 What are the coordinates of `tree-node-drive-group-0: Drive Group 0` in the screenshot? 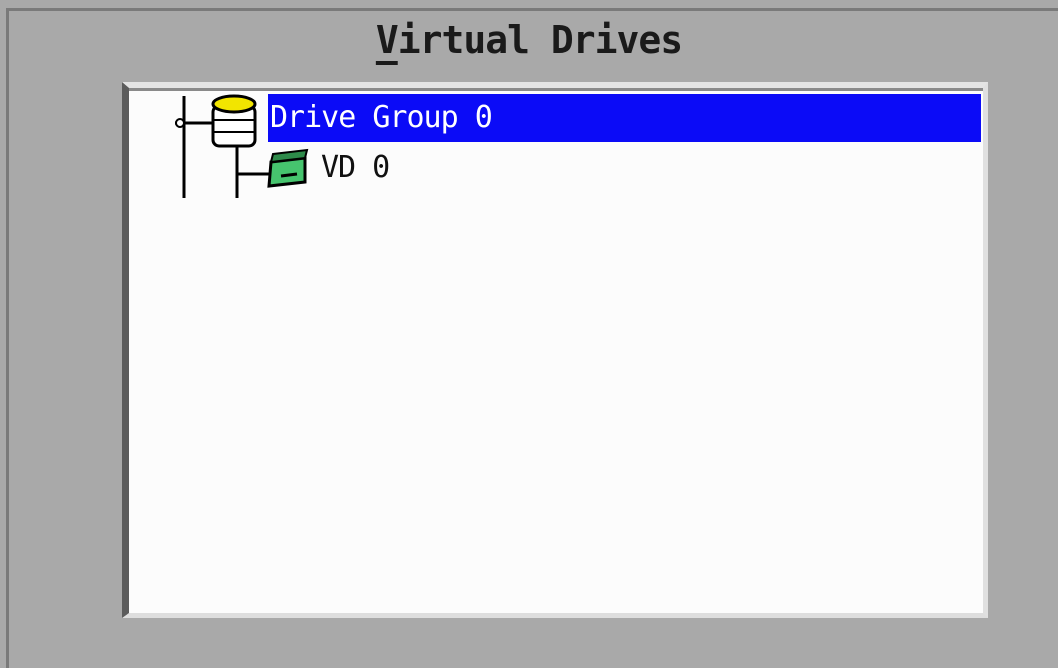 It's located at (624, 118).